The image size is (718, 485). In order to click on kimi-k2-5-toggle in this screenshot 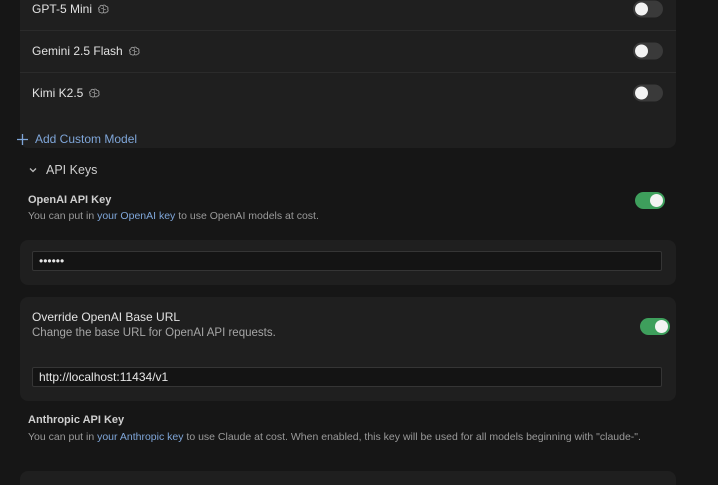, I will do `click(648, 93)`.